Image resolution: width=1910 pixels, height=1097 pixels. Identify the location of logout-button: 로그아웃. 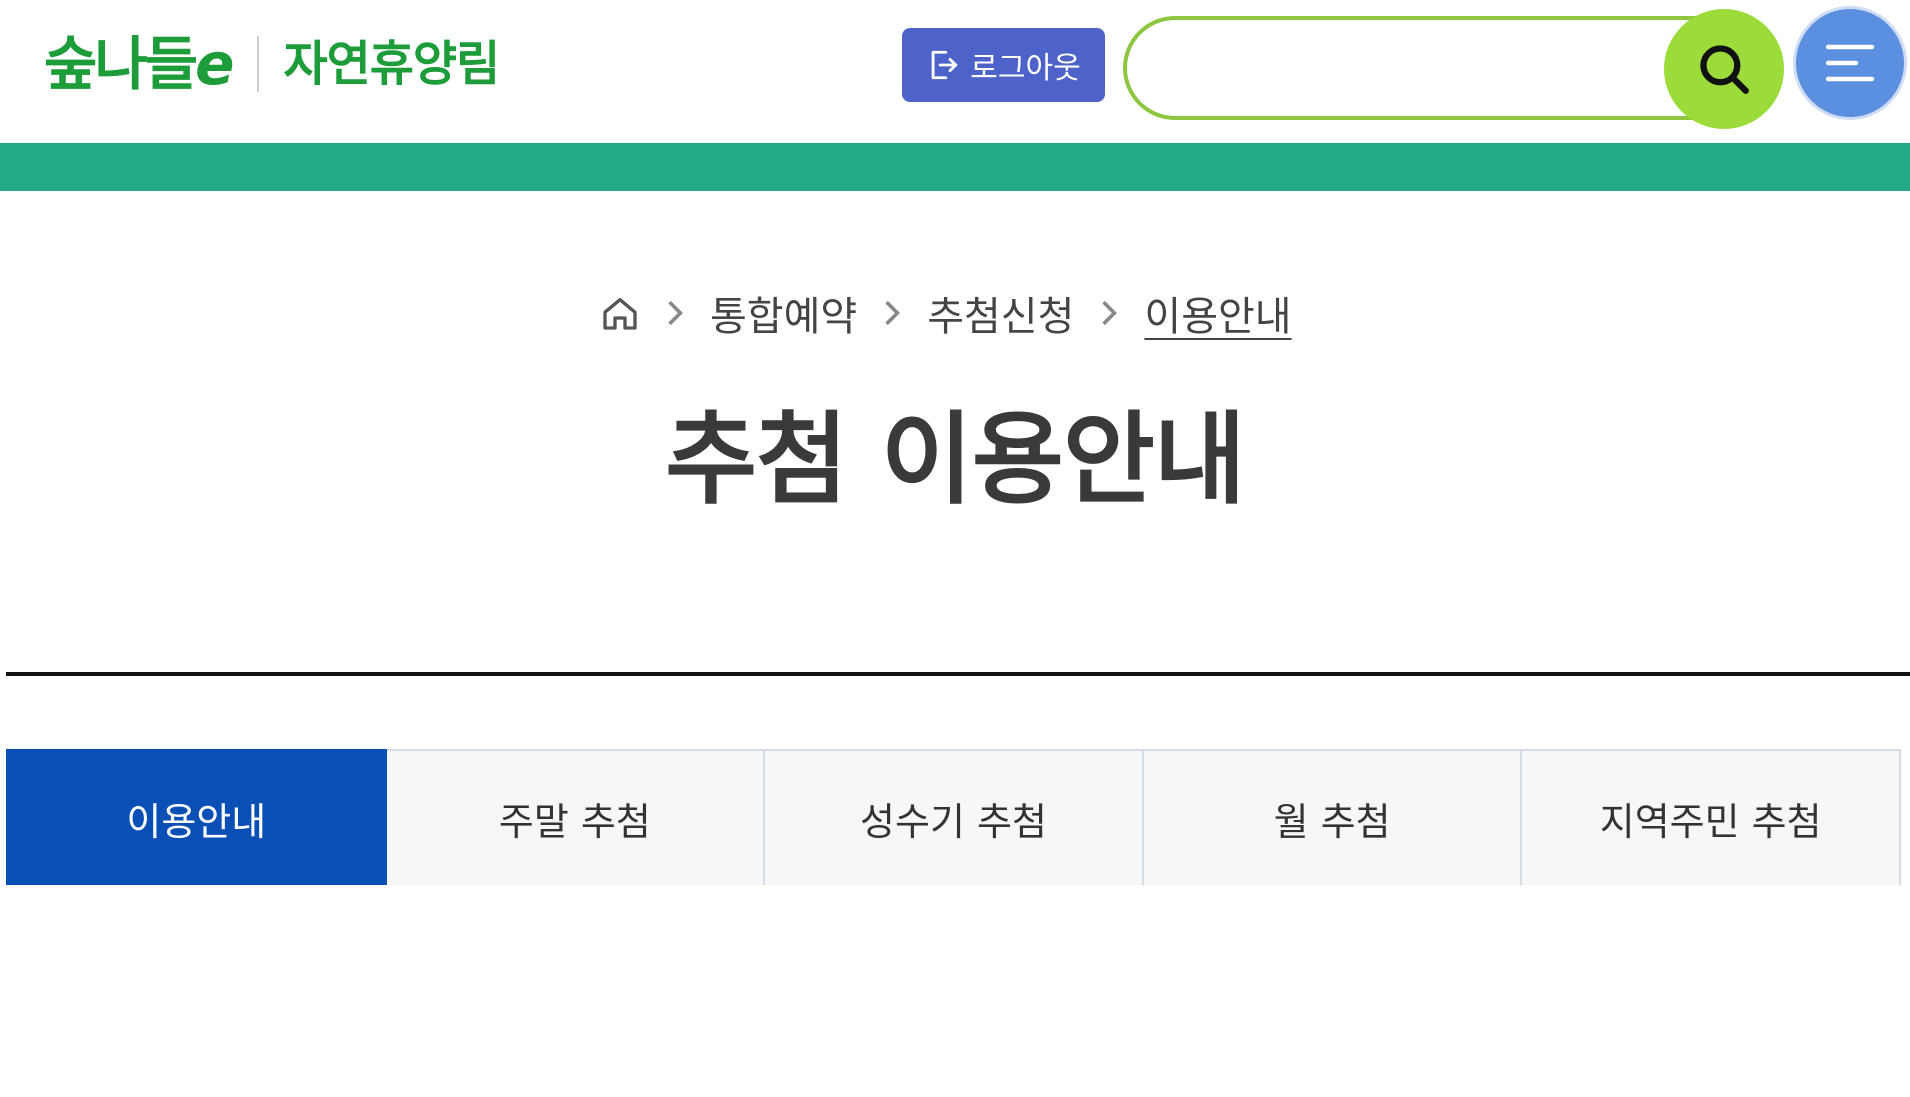
(1003, 65).